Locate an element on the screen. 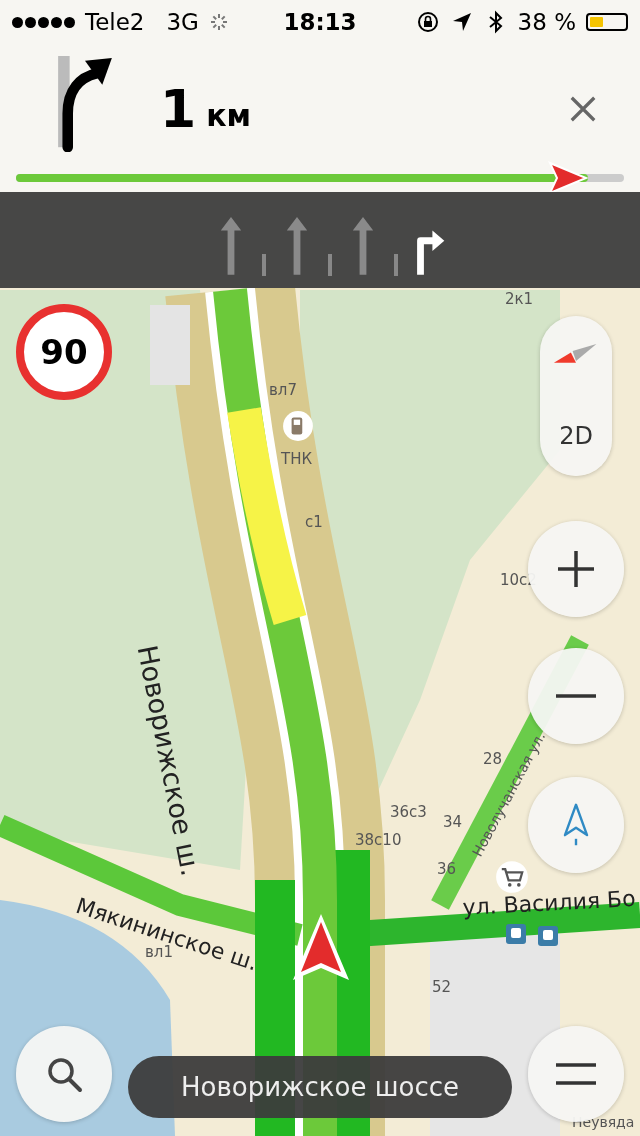 The height and width of the screenshot is (1136, 640). view-mode-button: 2D is located at coordinates (576, 436).